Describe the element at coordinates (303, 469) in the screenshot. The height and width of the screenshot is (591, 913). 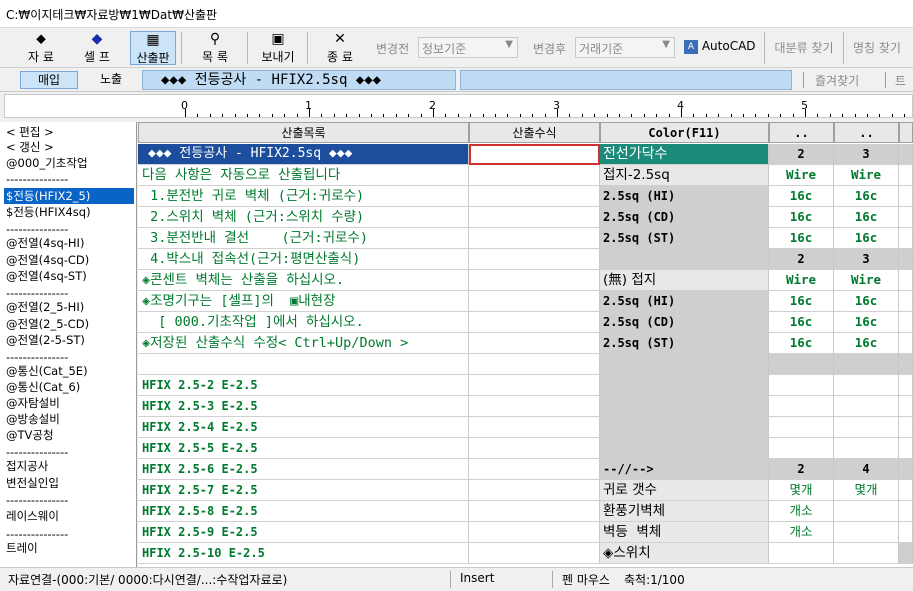
I see `row-name: HFIX 2.5-6 E-2.5` at that location.